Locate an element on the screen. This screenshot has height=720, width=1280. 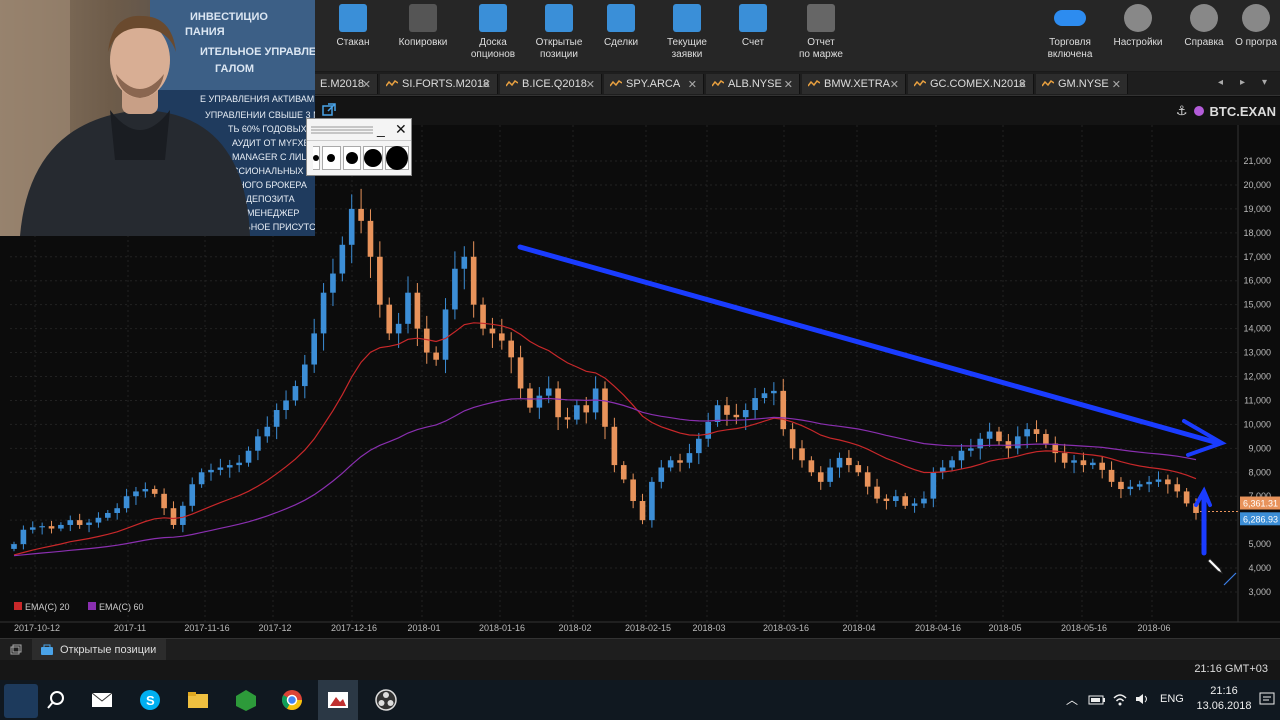
svg-text: MANAGER С ЛИЦЕНЗИЕ is located at coordinates (273, 157).